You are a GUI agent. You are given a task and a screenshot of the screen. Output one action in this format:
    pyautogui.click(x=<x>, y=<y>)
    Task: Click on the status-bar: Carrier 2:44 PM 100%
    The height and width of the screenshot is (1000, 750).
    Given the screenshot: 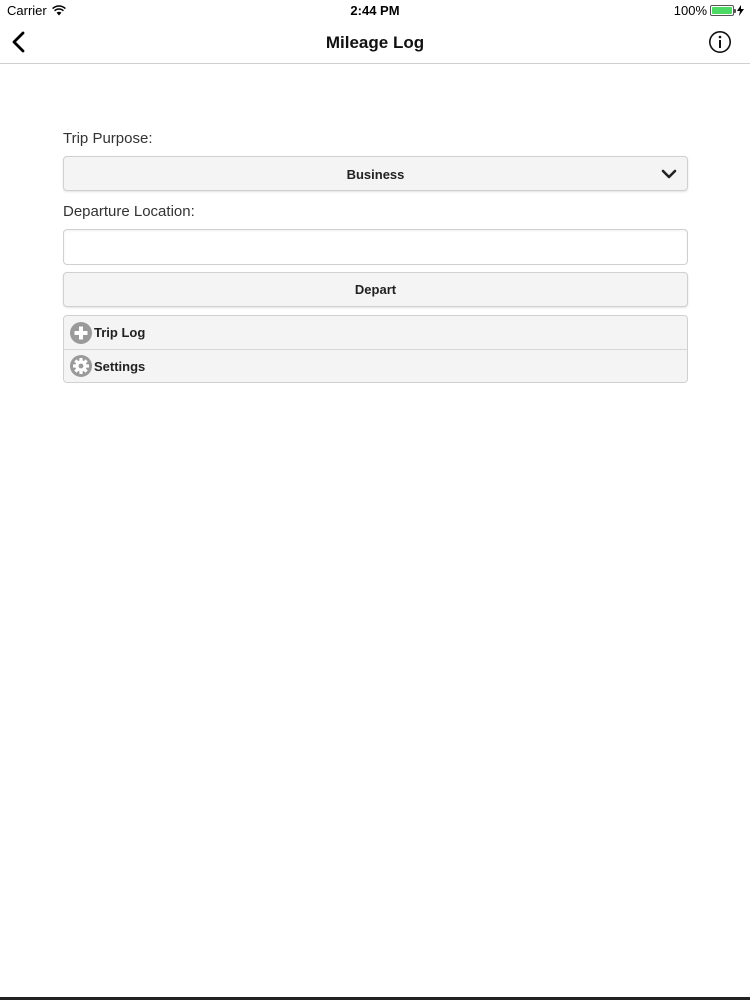 What is the action you would take?
    pyautogui.click(x=375, y=11)
    